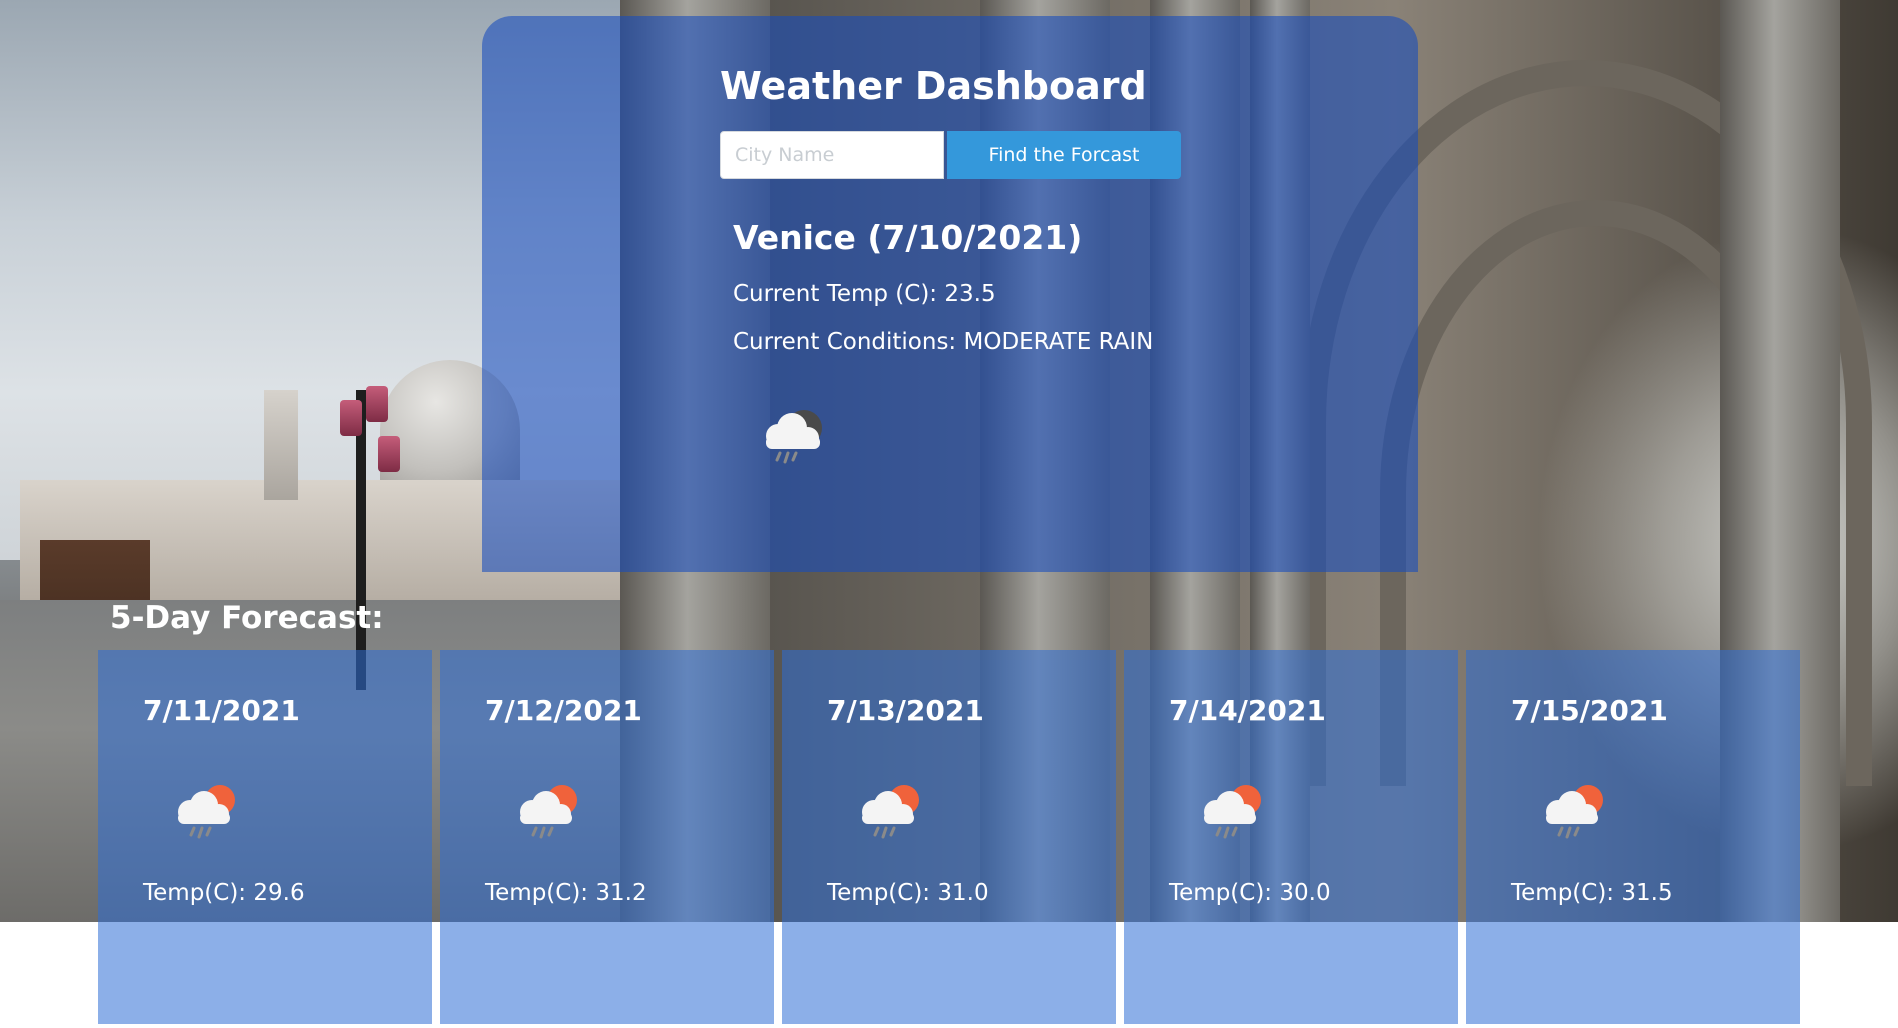 The width and height of the screenshot is (1898, 1028). Describe the element at coordinates (221, 710) in the screenshot. I see `forecast-date: 7/11/2021` at that location.